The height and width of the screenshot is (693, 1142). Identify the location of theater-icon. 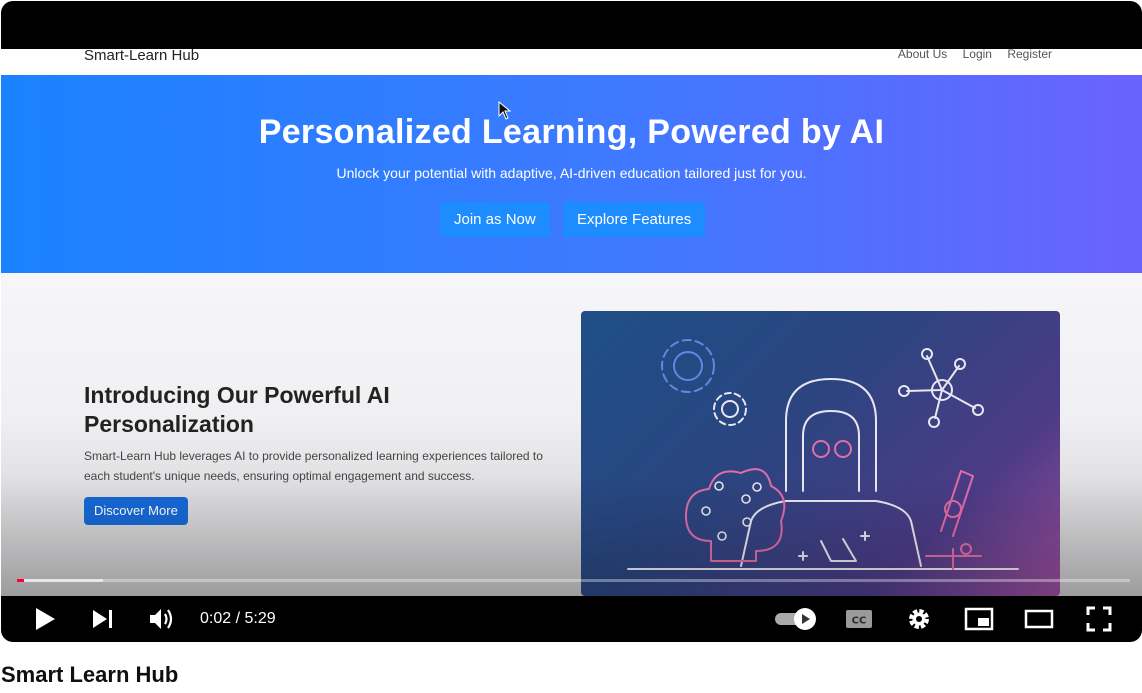
(1039, 619).